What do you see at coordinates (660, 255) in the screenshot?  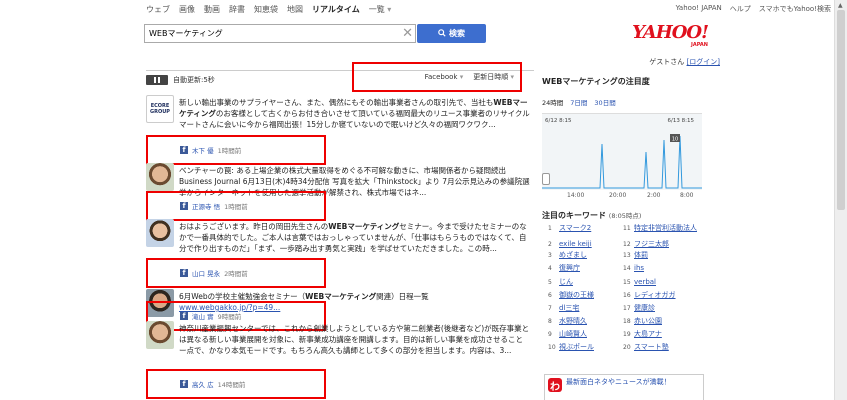 I see `keyword-item: 13 体罰` at bounding box center [660, 255].